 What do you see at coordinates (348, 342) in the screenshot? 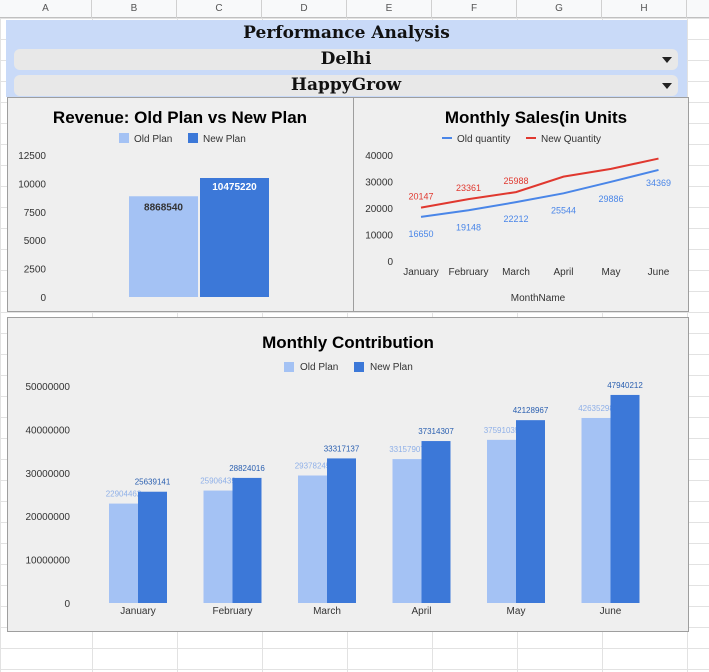
I see `chart-title: Monthly Contribution` at bounding box center [348, 342].